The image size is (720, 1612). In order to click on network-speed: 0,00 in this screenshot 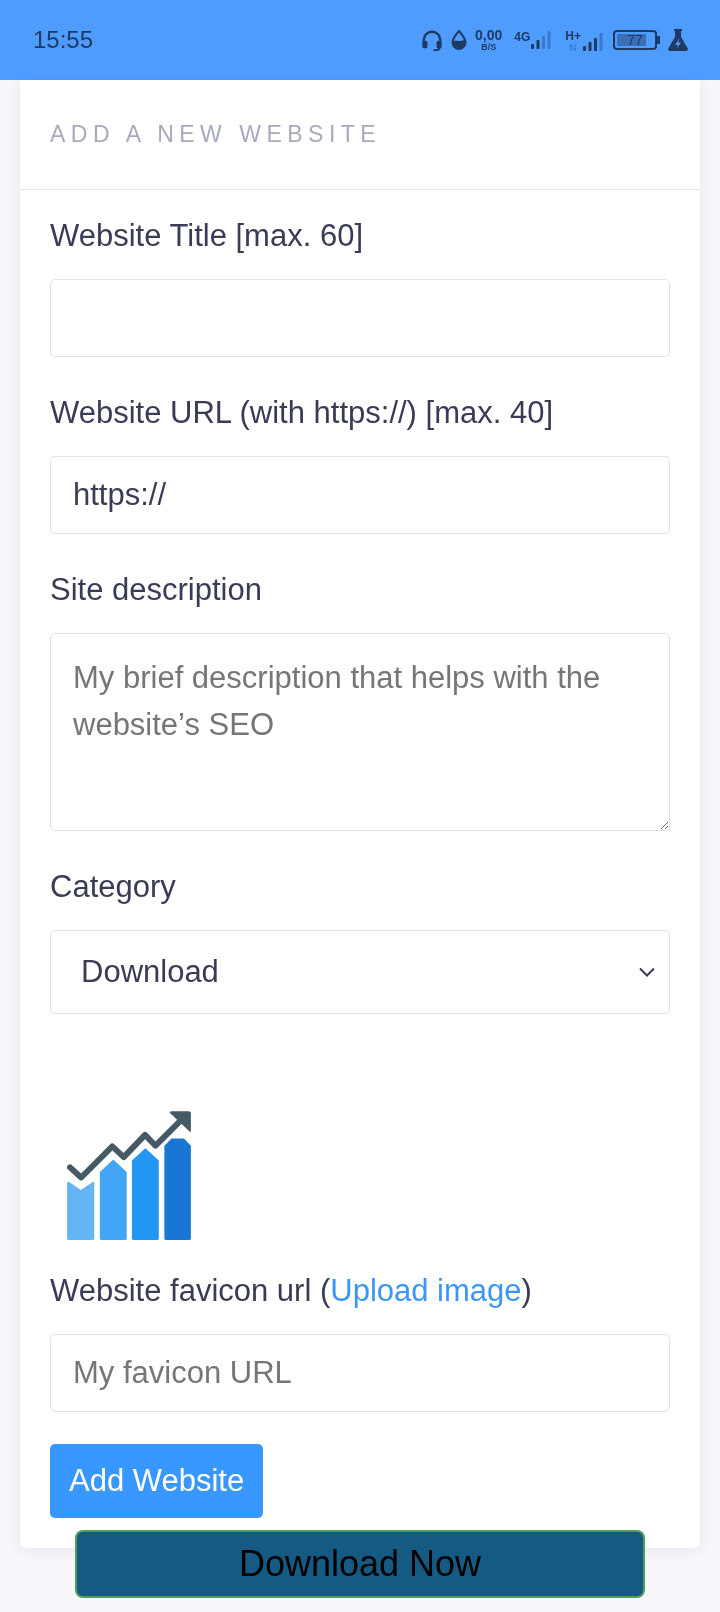, I will do `click(489, 35)`.